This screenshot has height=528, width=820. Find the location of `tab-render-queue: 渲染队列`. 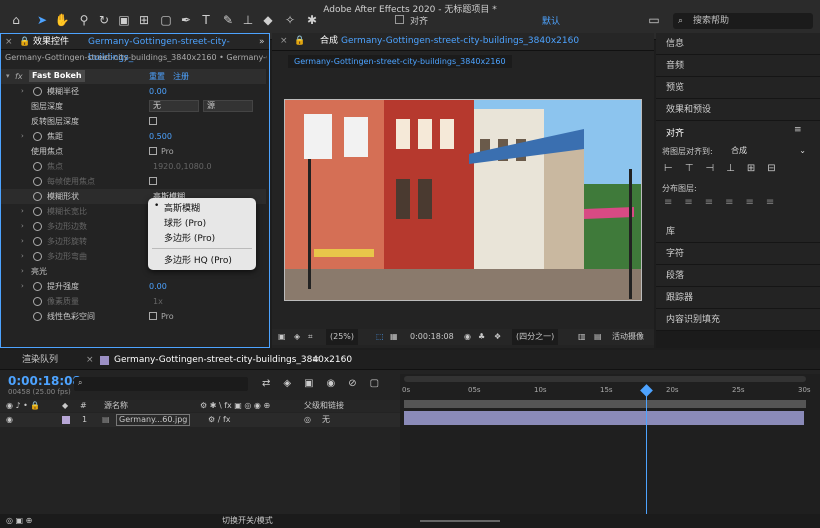

tab-render-queue: 渲染队列 is located at coordinates (40, 360).